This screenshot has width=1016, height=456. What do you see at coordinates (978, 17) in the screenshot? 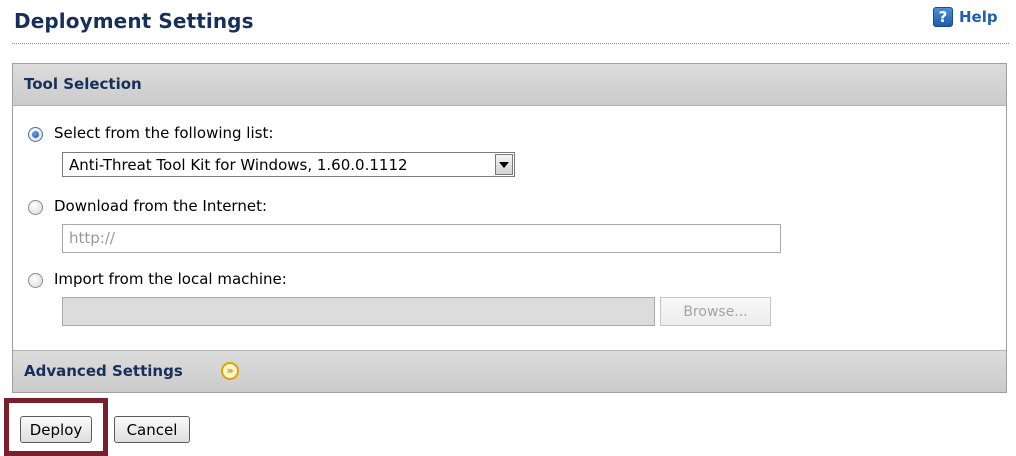
I see `help-label: Help` at bounding box center [978, 17].